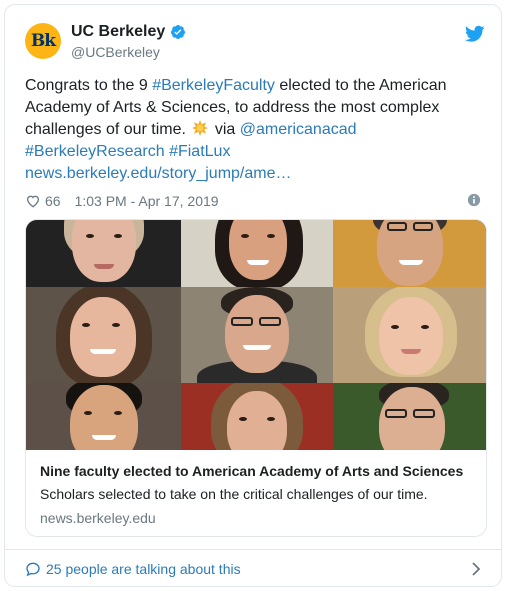 Image resolution: width=506 pixels, height=591 pixels. Describe the element at coordinates (200, 128) in the screenshot. I see `sun-emoji-icon` at that location.